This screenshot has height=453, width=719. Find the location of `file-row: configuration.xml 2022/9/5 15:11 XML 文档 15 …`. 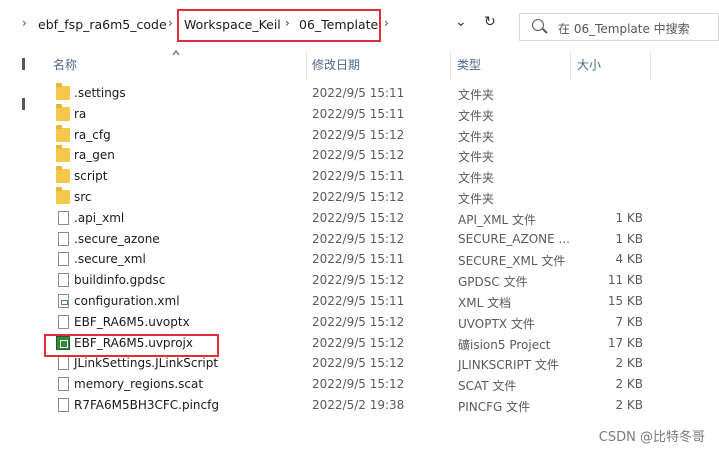

file-row: configuration.xml 2022/9/5 15:11 XML 文档 15 … is located at coordinates (350, 301).